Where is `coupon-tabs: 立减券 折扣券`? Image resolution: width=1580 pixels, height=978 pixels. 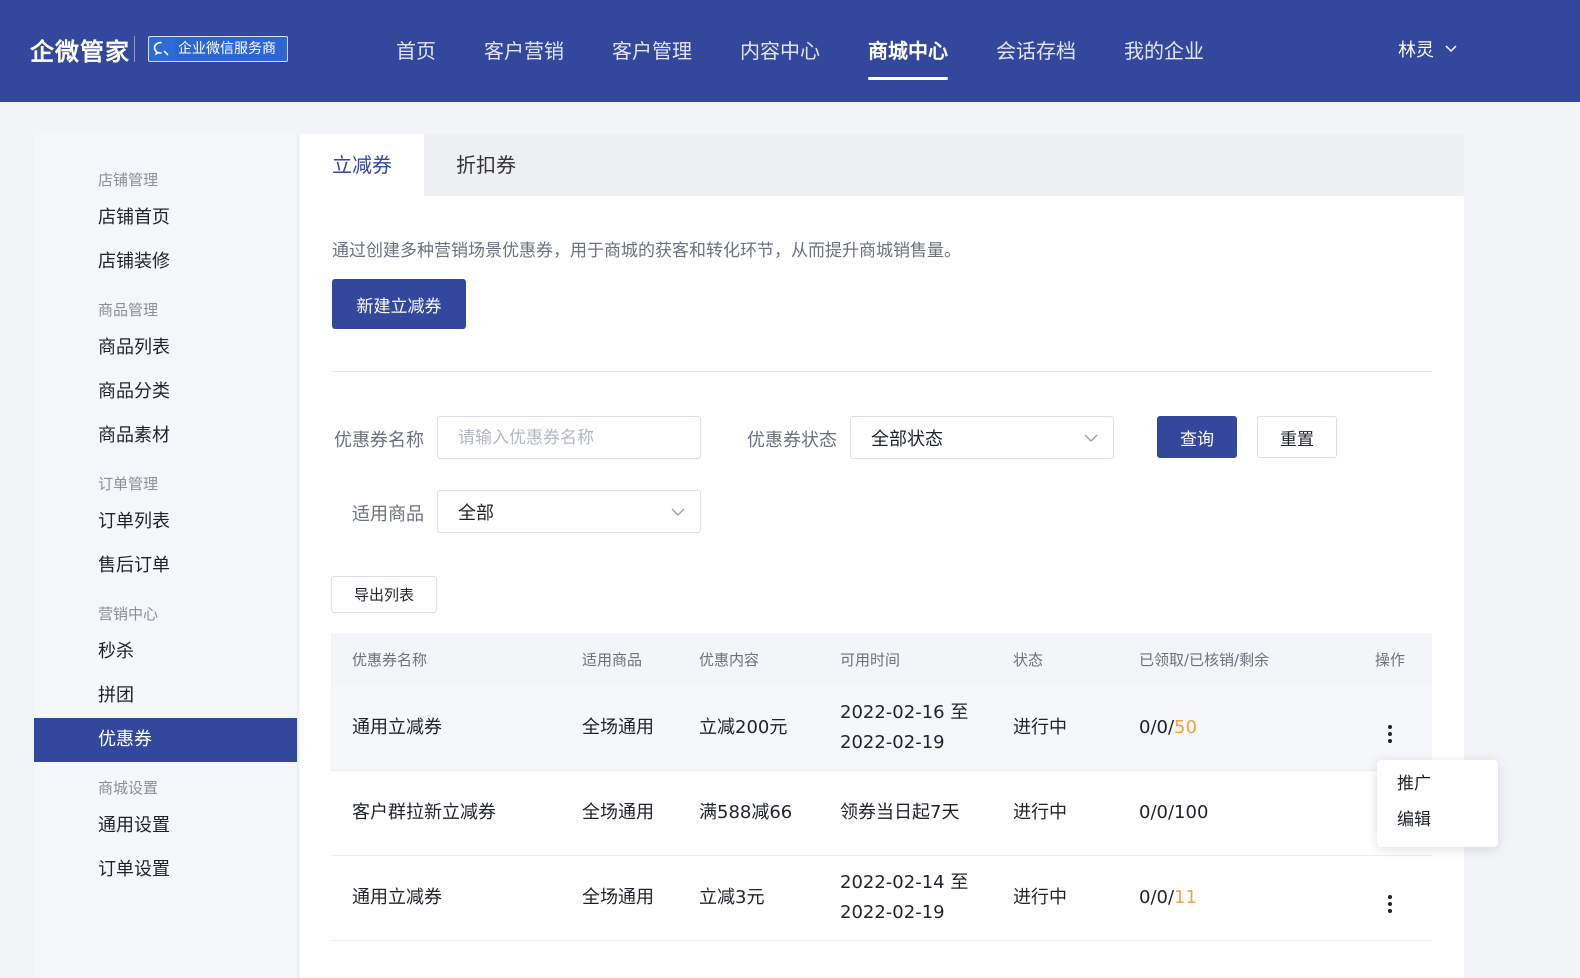
coupon-tabs: 立减券 折扣券 is located at coordinates (882, 165).